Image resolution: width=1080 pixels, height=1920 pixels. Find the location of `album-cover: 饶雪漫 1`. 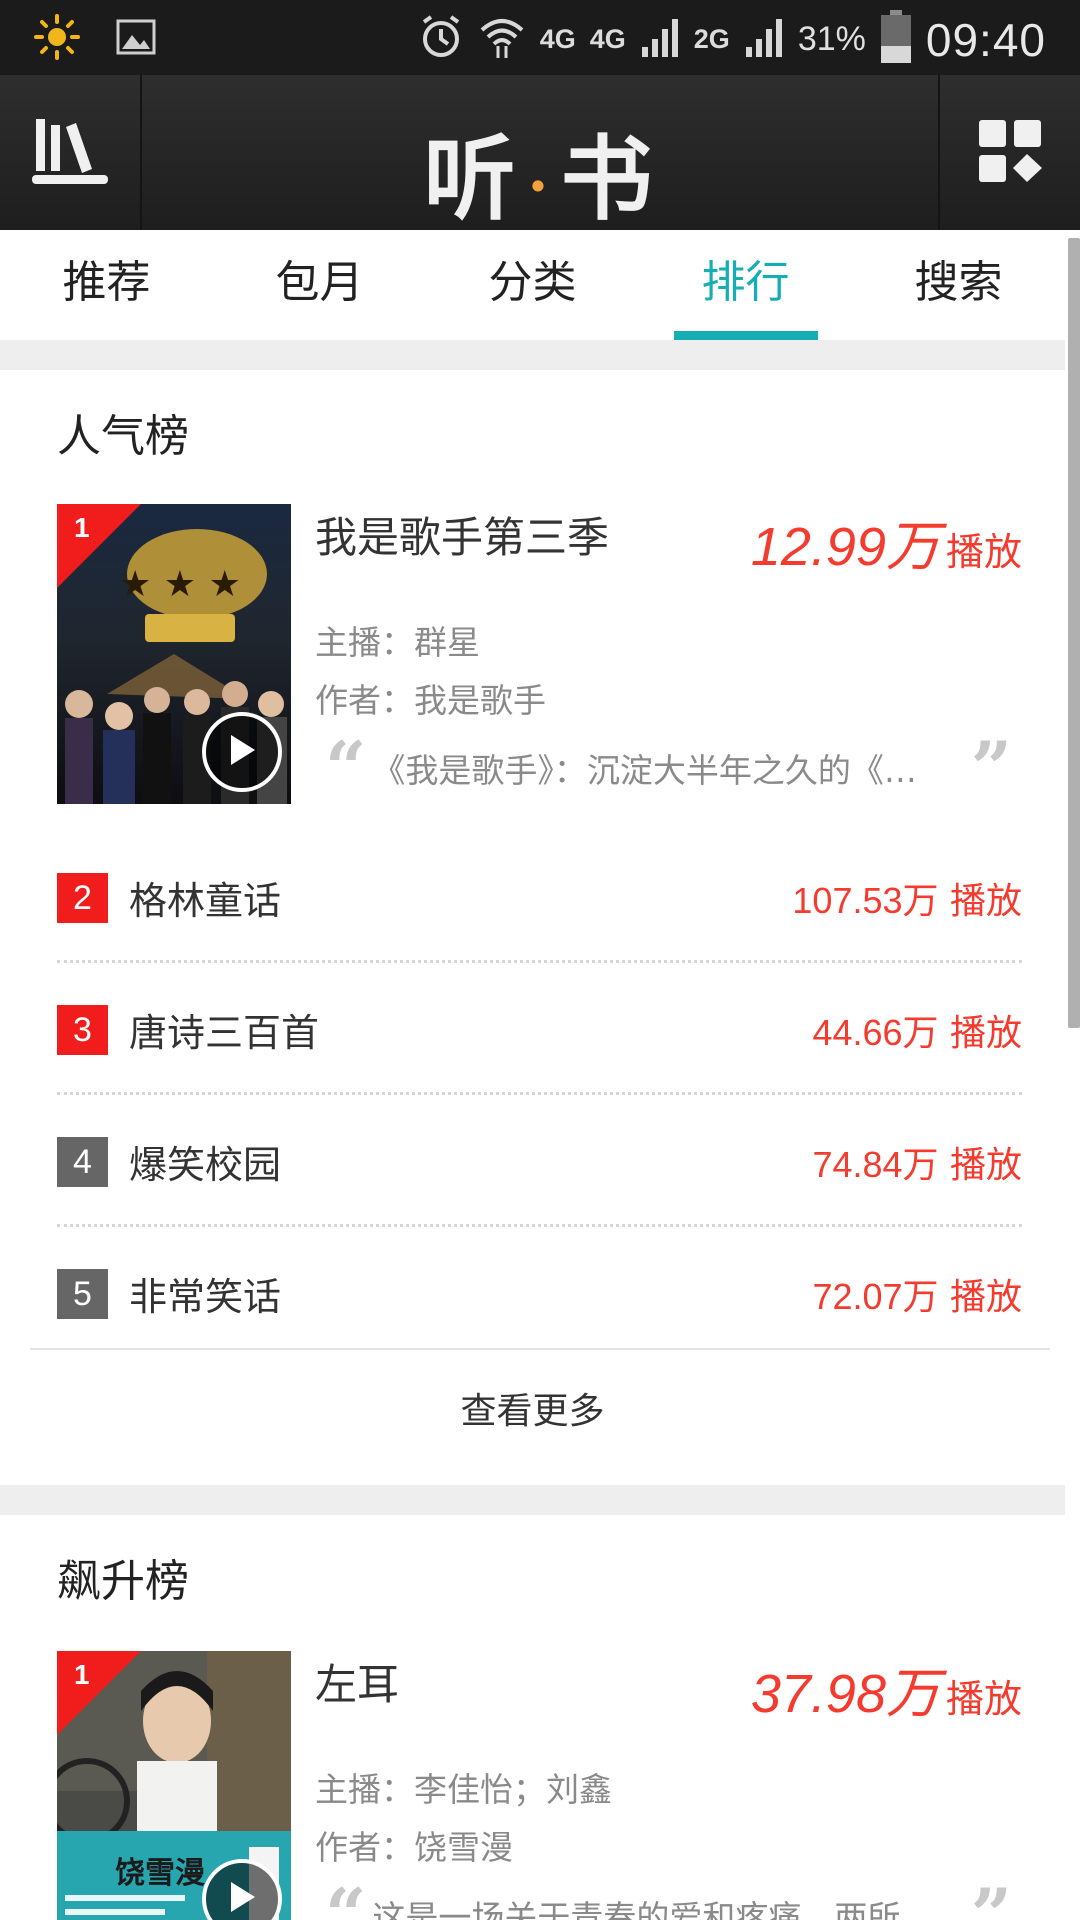

album-cover: 饶雪漫 1 is located at coordinates (174, 1785).